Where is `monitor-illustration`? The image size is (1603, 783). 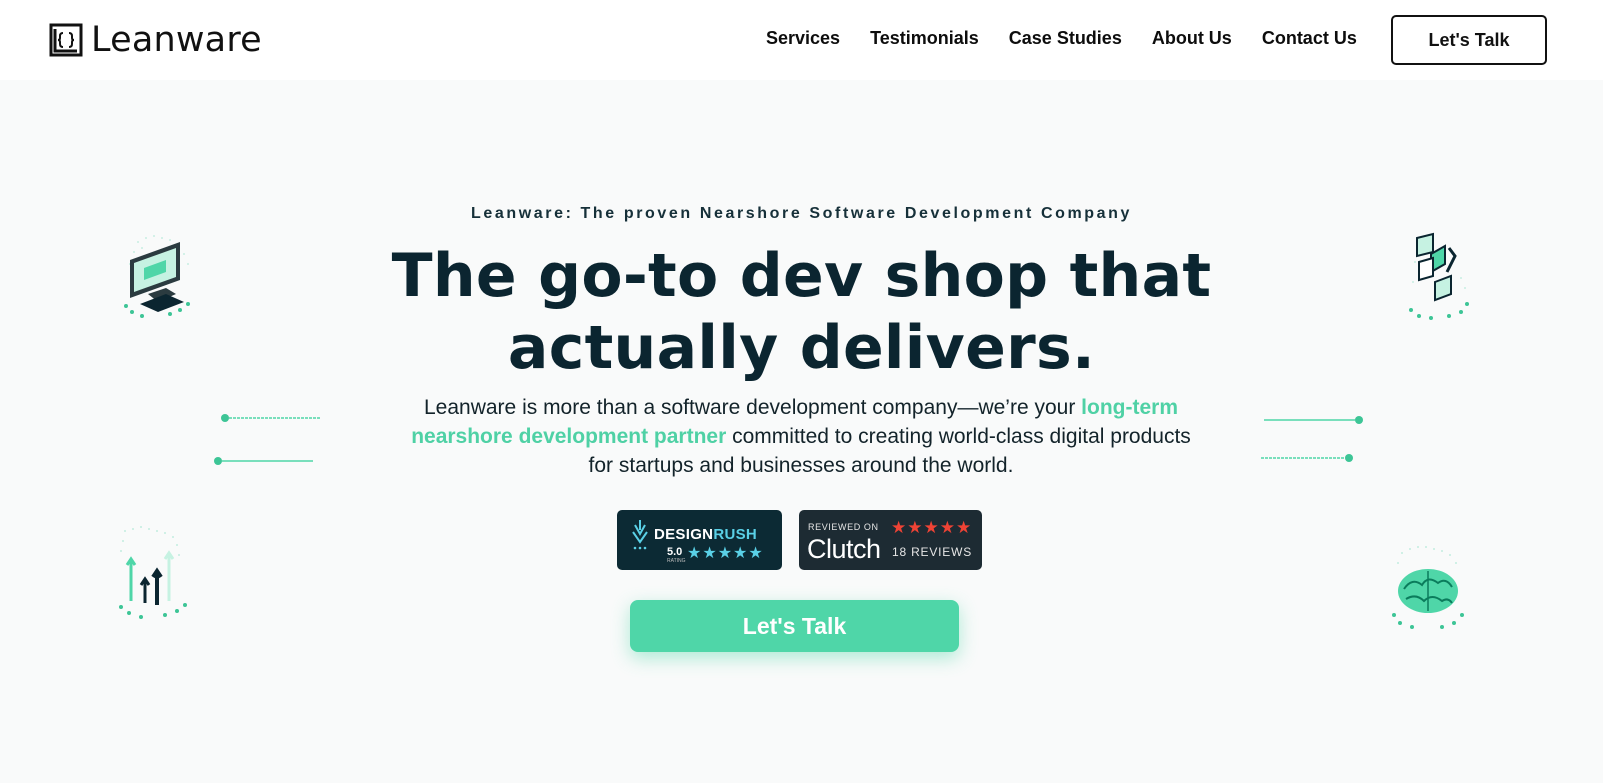
monitor-illustration is located at coordinates (157, 276).